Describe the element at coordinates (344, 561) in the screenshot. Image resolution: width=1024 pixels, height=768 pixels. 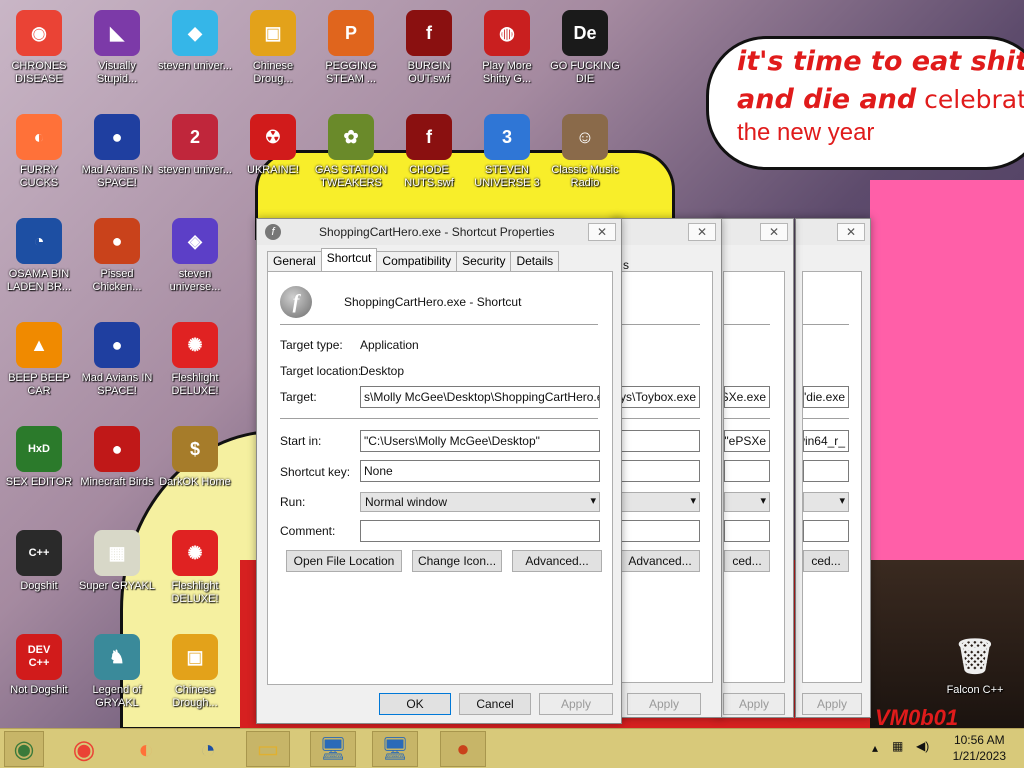
I see `open-file-location-button: Open File Location` at that location.